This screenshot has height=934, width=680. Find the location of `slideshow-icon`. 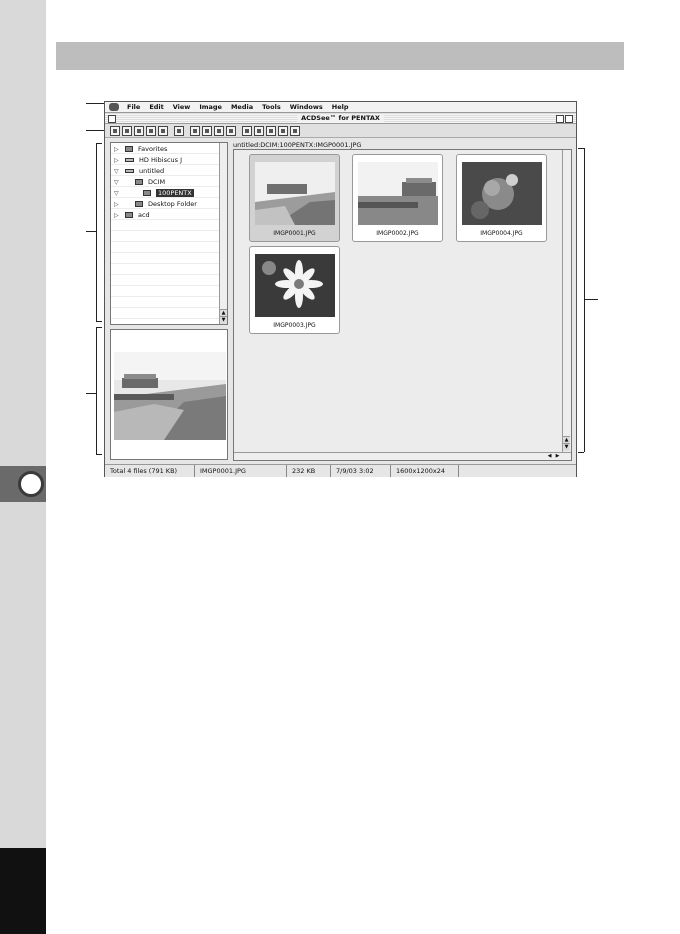

slideshow-icon is located at coordinates (219, 130).